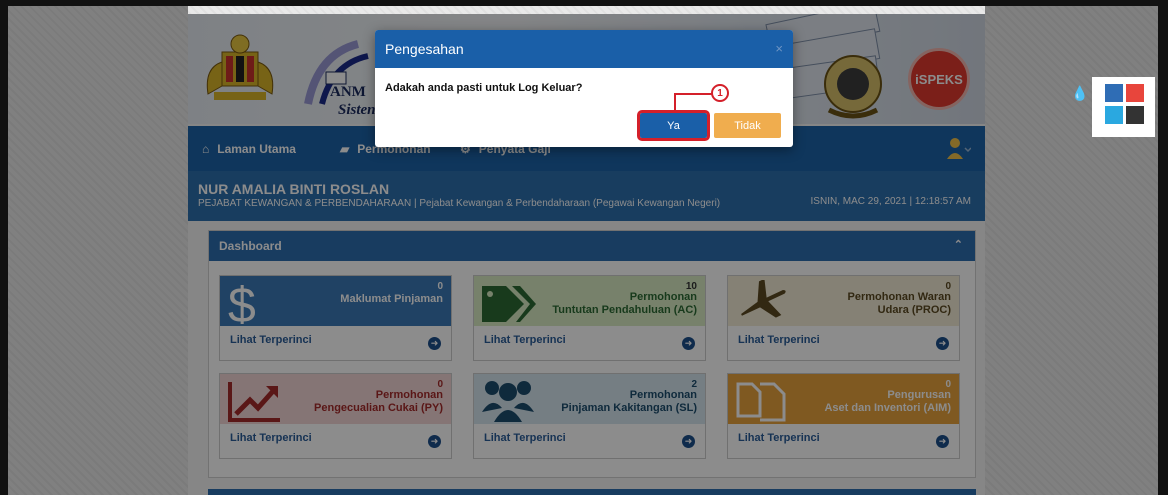 This screenshot has height=495, width=1168. I want to click on dialog-title: Pengesahan, so click(424, 49).